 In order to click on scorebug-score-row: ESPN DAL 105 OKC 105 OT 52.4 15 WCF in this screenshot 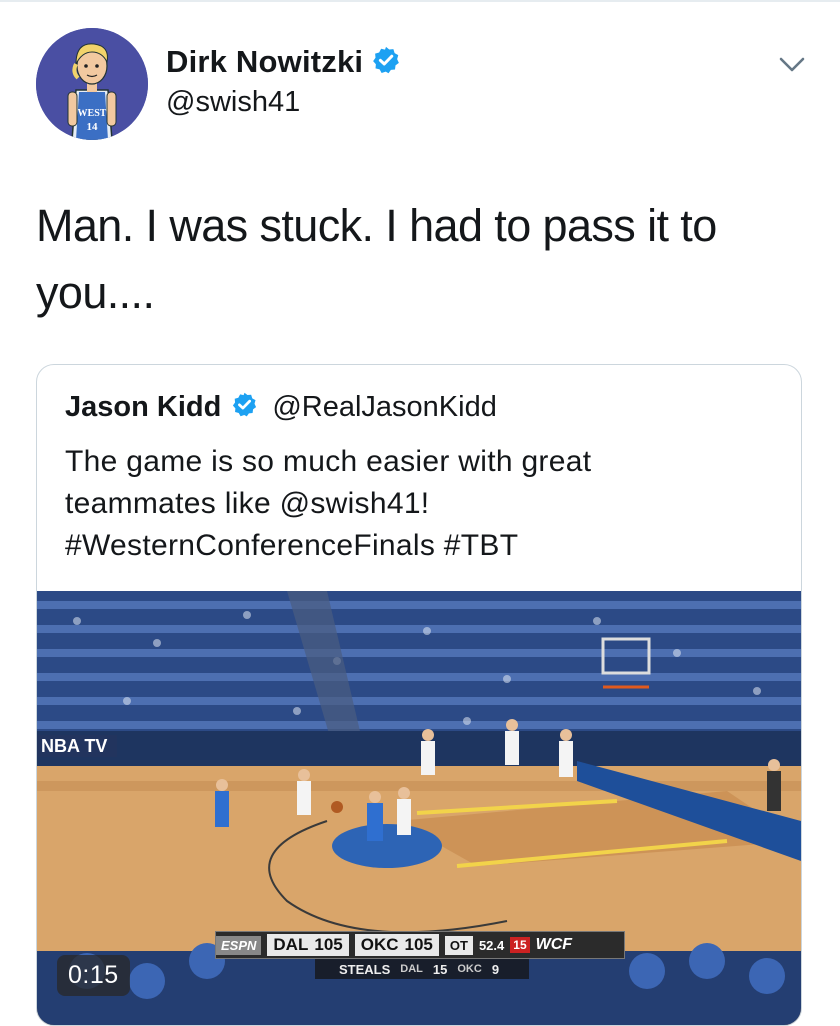, I will do `click(420, 945)`.